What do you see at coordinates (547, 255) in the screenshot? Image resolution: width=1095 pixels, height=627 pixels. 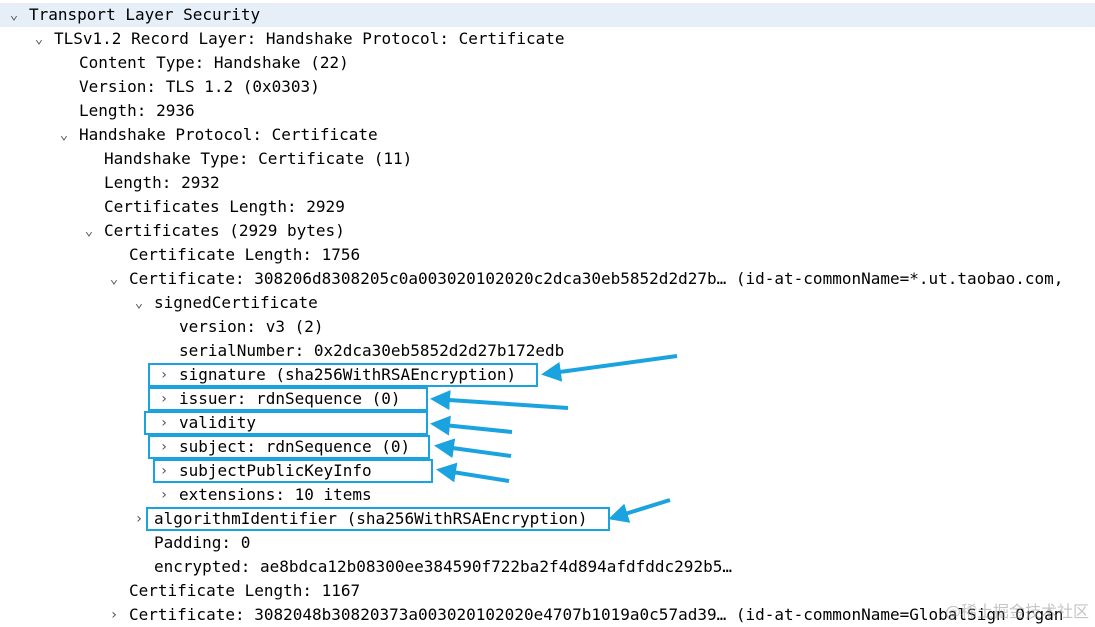 I see `tree-row: Certificate Length: 1756` at bounding box center [547, 255].